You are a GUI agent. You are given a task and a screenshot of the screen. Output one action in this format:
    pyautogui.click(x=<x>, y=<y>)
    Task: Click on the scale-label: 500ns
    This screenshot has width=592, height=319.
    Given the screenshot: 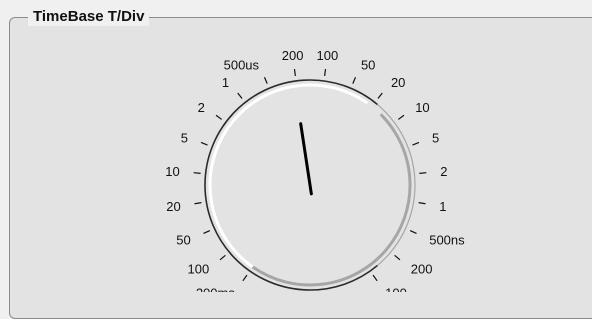 What is the action you would take?
    pyautogui.click(x=447, y=239)
    